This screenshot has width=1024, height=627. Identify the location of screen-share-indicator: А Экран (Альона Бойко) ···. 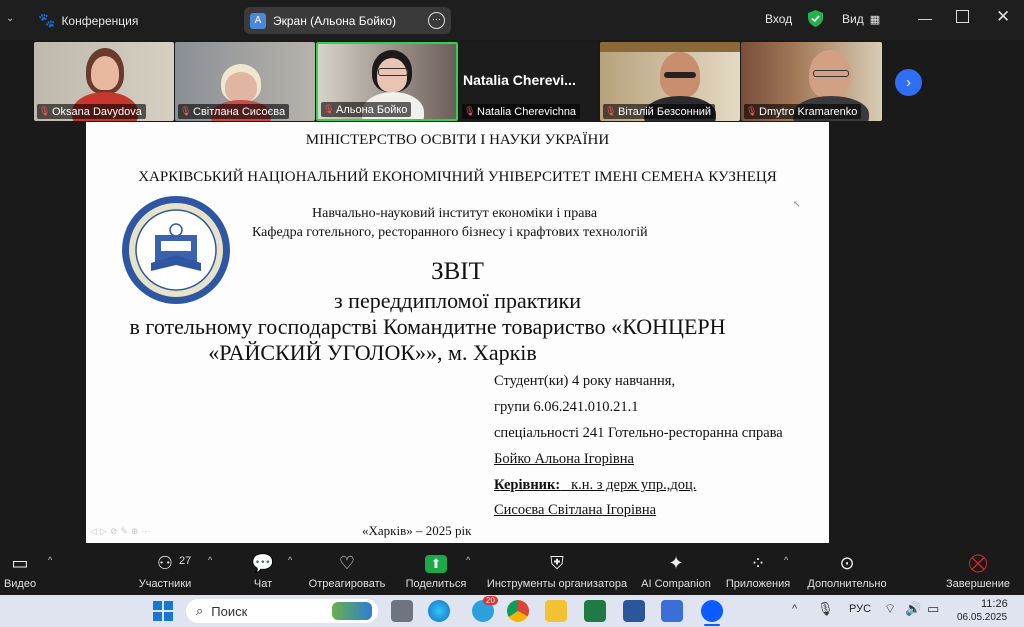
(347, 20).